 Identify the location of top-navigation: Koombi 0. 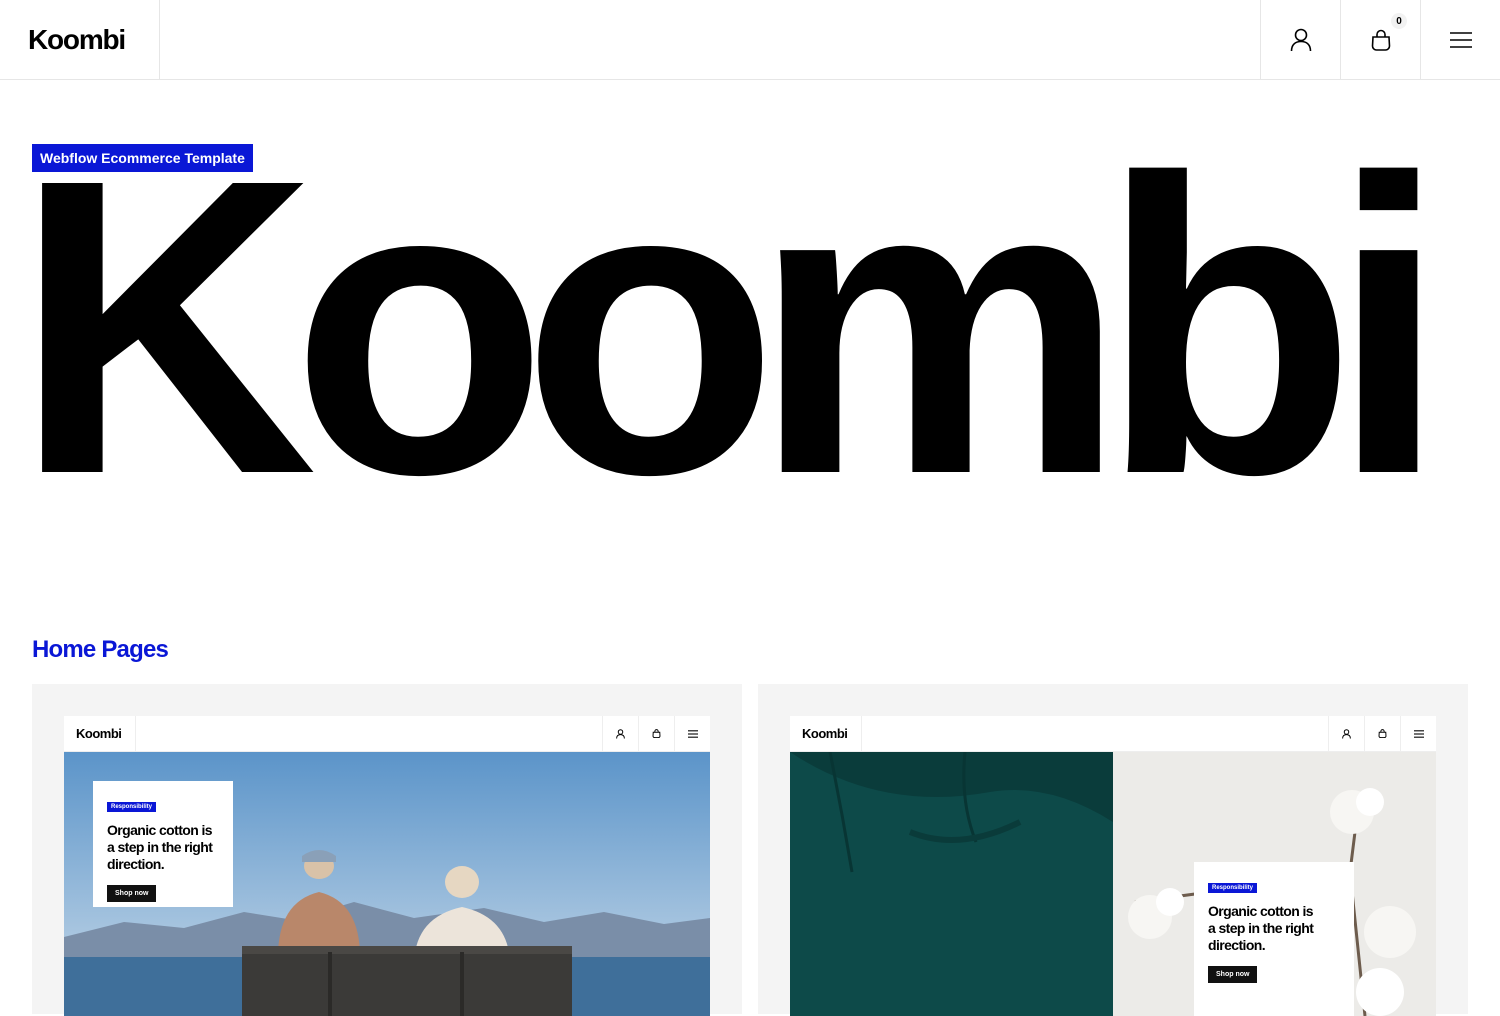
(750, 40).